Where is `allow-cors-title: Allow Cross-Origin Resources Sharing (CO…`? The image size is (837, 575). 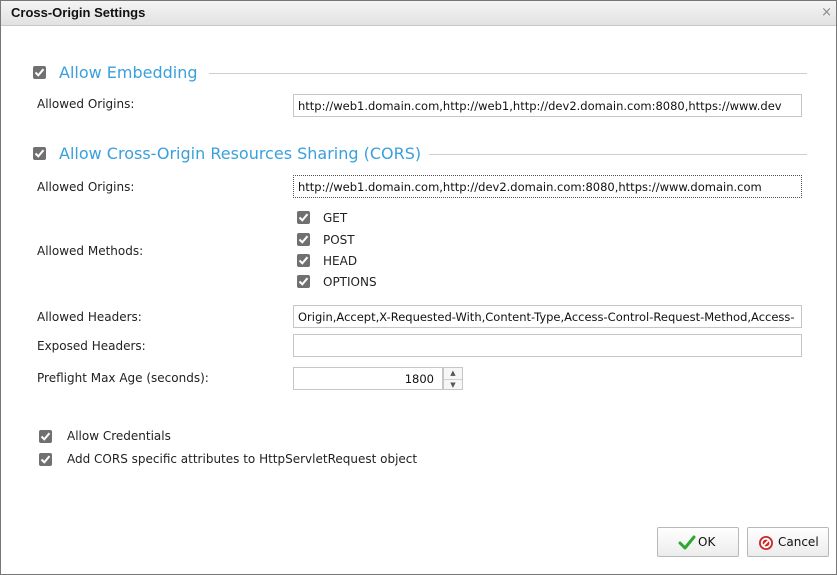
allow-cors-title: Allow Cross-Origin Resources Sharing (CO… is located at coordinates (240, 153).